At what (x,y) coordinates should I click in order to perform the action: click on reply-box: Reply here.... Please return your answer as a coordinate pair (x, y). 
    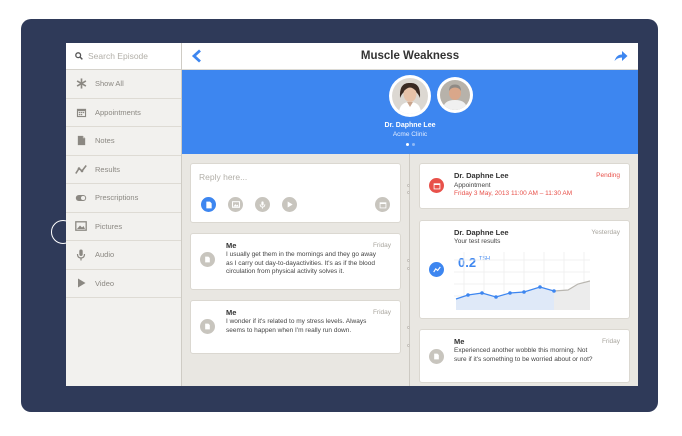
    Looking at the image, I should click on (295, 193).